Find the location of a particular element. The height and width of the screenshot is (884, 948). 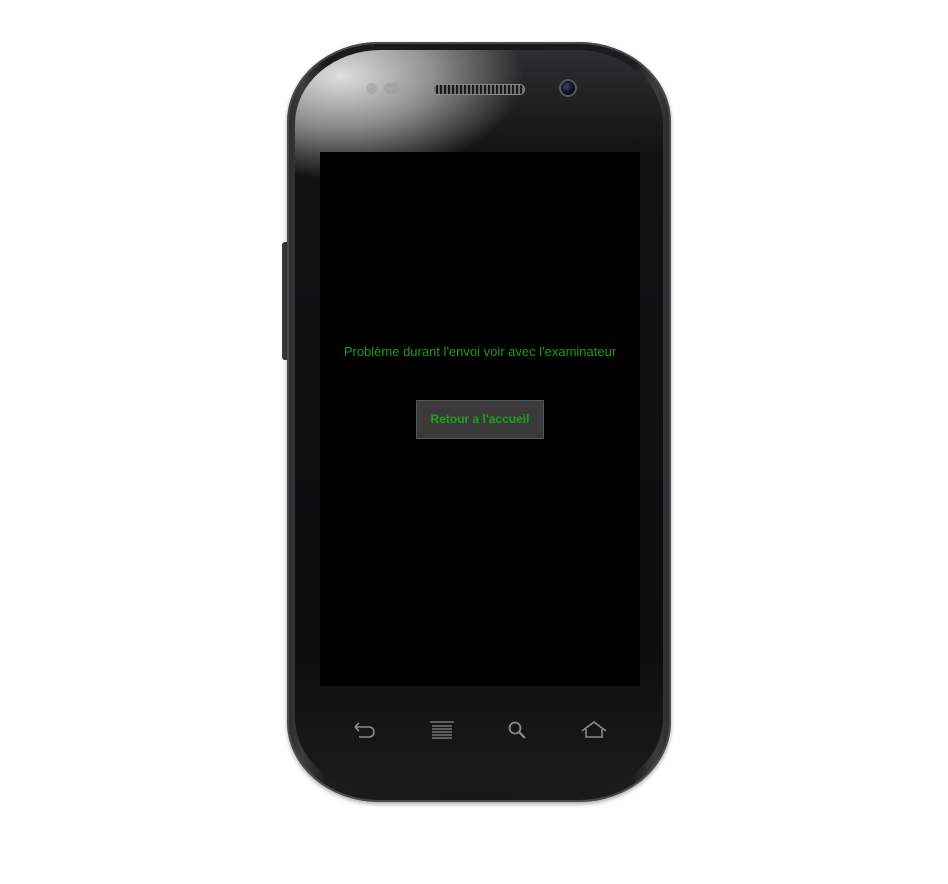

home-icon is located at coordinates (594, 730).